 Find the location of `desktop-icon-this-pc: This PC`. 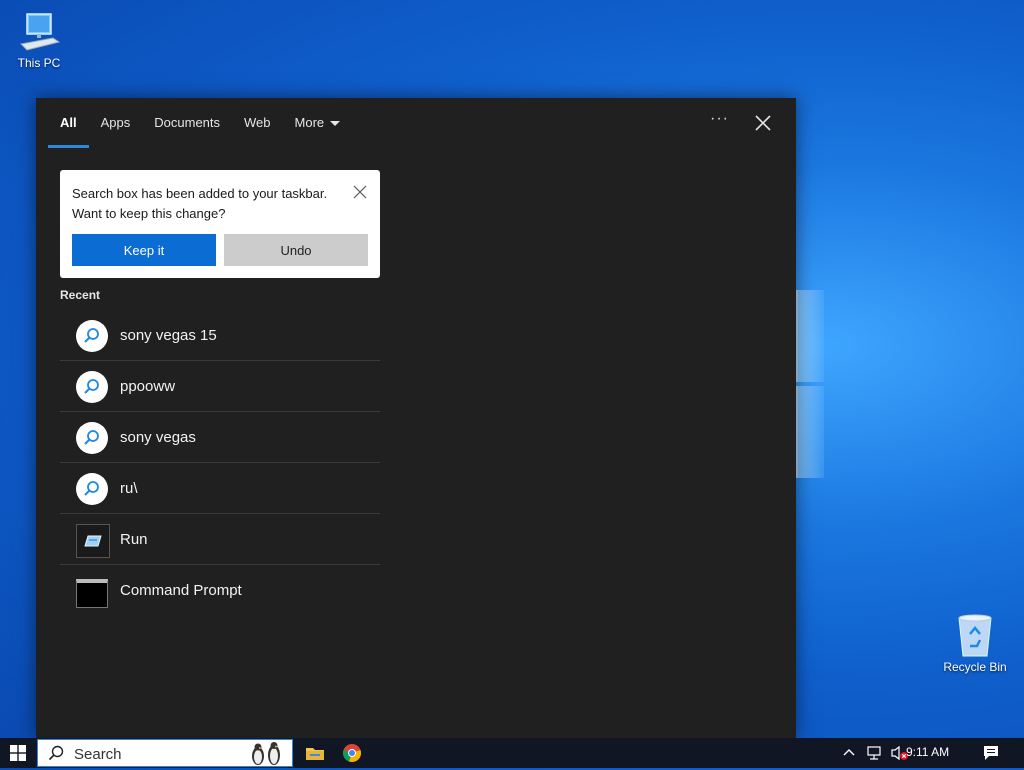

desktop-icon-this-pc: This PC is located at coordinates (39, 40).